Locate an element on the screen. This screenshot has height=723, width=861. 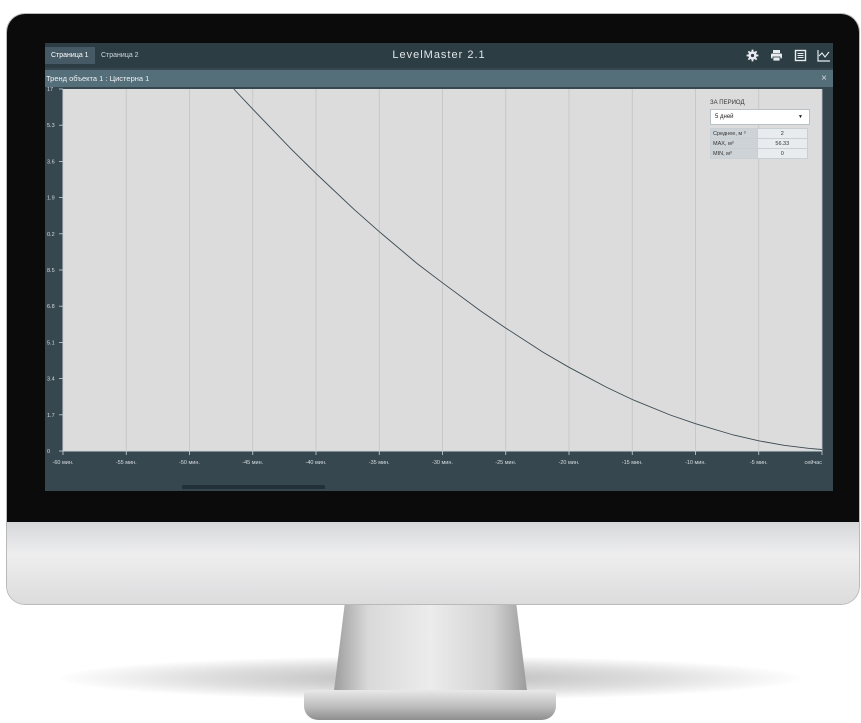
stat-value: 0 is located at coordinates (782, 153).